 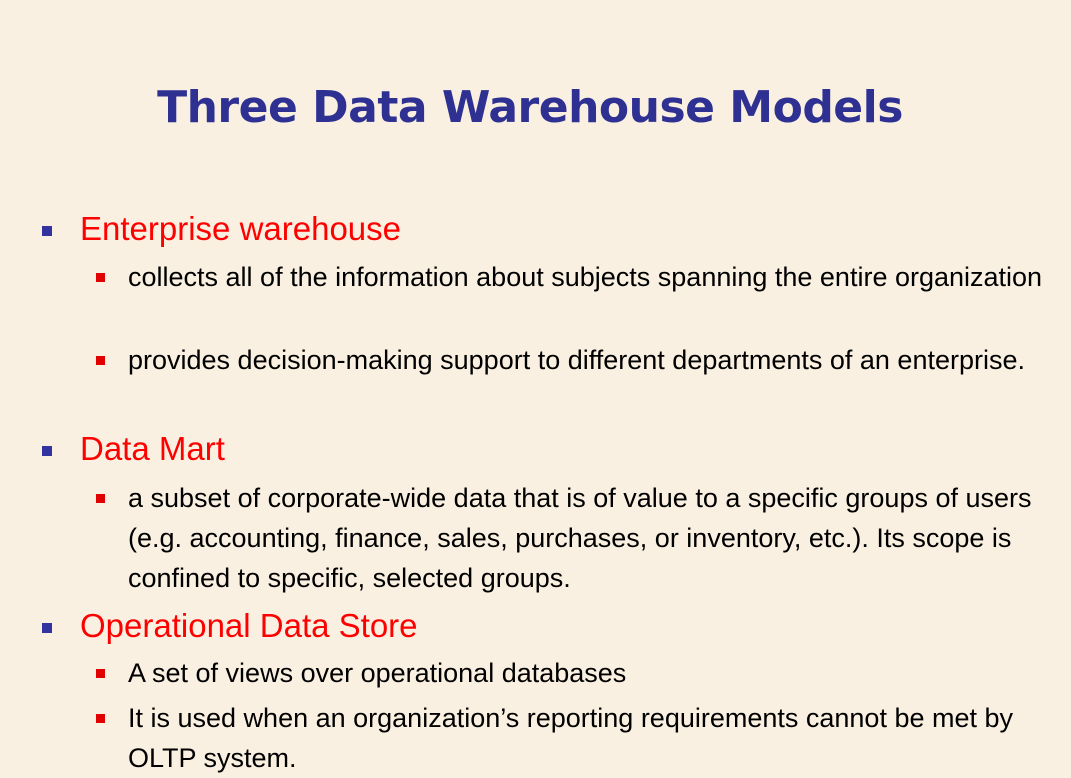 What do you see at coordinates (249, 625) in the screenshot?
I see `section-heading-text: Operational Data Store` at bounding box center [249, 625].